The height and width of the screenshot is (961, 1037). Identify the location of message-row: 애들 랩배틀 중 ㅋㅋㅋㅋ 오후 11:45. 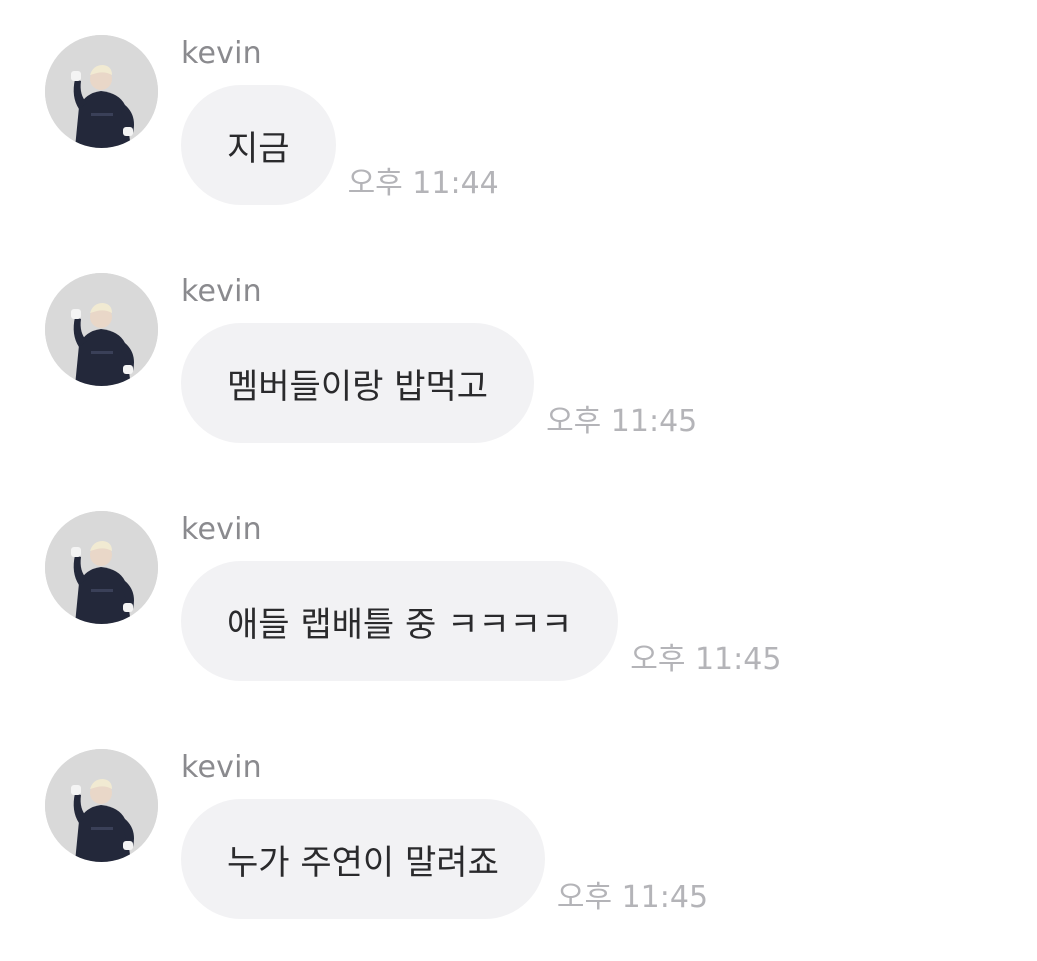
(481, 621).